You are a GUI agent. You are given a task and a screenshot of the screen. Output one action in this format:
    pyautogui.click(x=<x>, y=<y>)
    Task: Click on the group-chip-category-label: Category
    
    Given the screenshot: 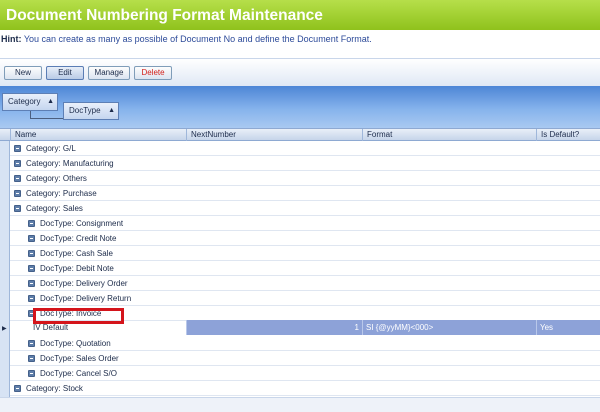 What is the action you would take?
    pyautogui.click(x=24, y=101)
    